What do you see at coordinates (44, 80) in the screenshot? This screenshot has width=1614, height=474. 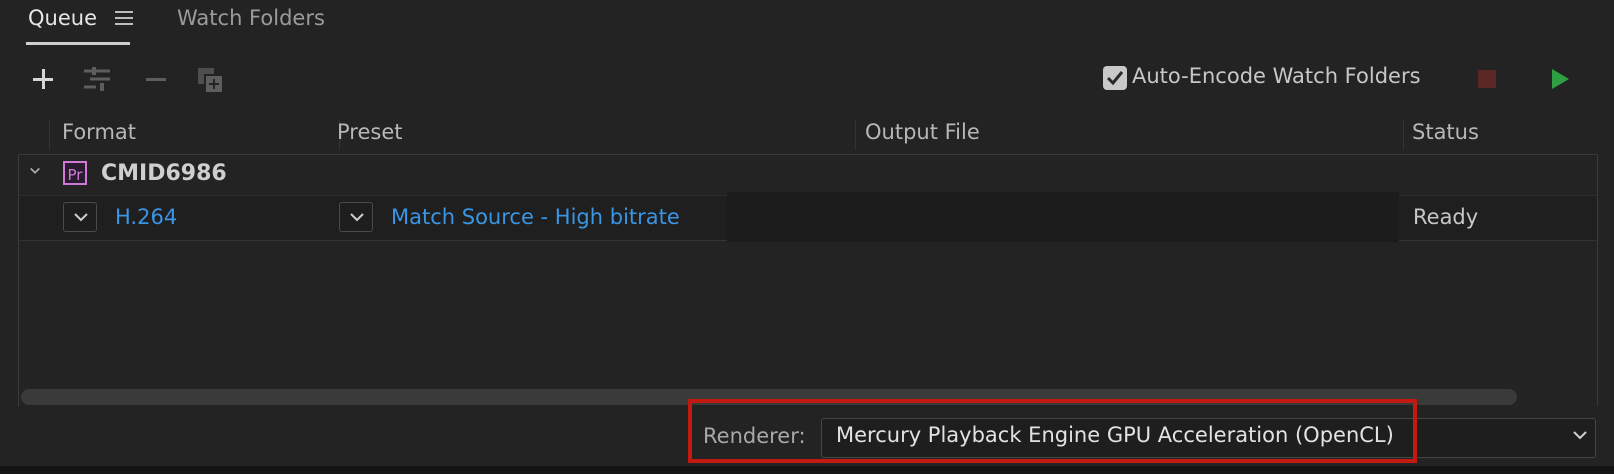 I see `plus-icon` at bounding box center [44, 80].